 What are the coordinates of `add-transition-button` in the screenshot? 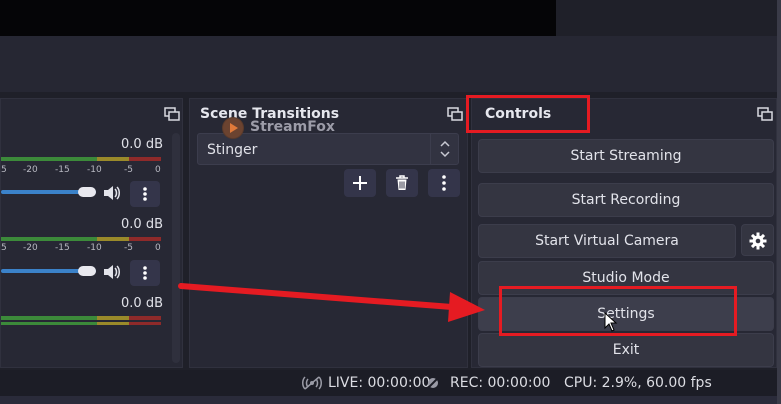 It's located at (360, 183).